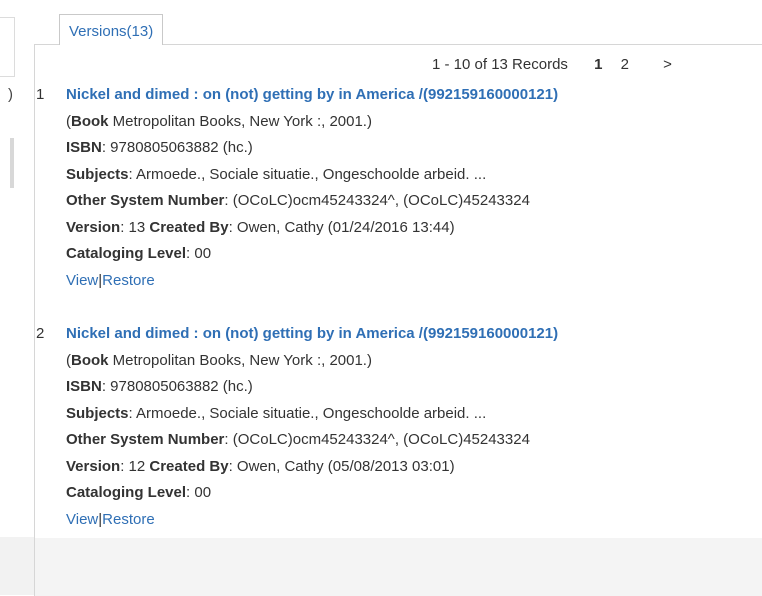 The image size is (762, 596). What do you see at coordinates (7, 47) in the screenshot?
I see `left-panel-box` at bounding box center [7, 47].